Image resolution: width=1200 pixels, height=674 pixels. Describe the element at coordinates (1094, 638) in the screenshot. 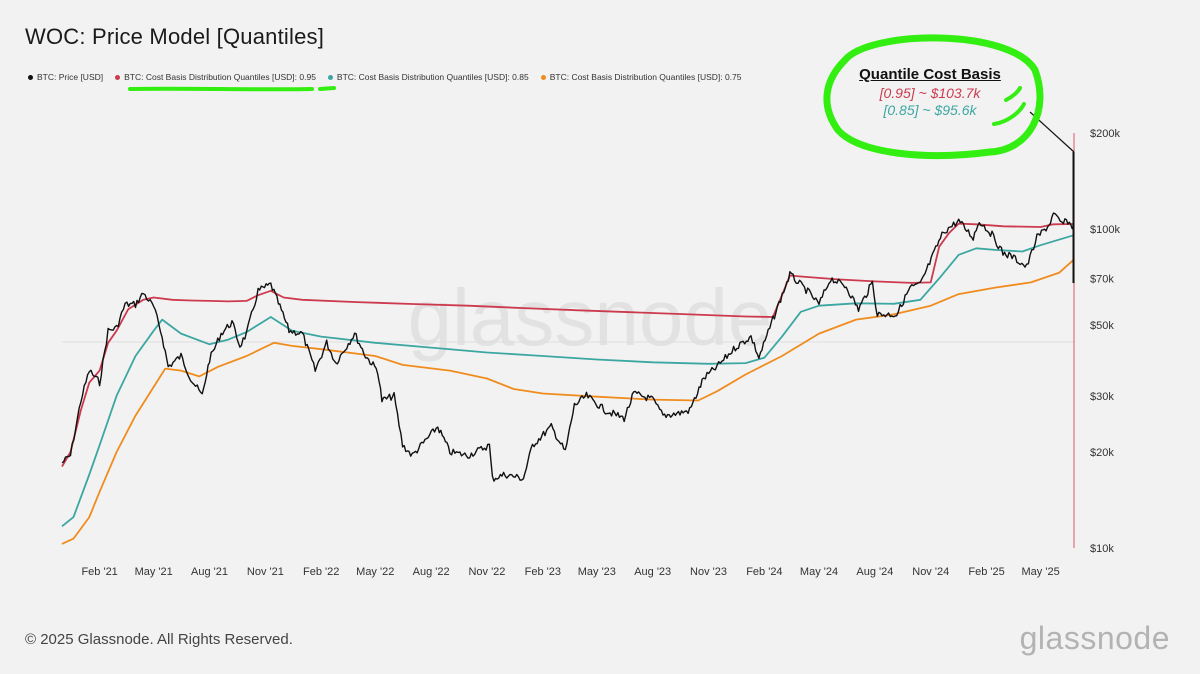

I see `brand-logo: glassnode` at that location.